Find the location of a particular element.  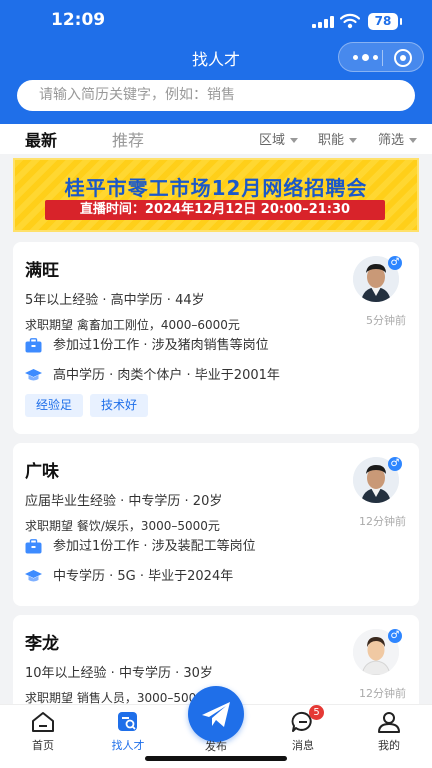

work-text: 参加过1份工作 · 涉及装配工等岗位 is located at coordinates (154, 546).